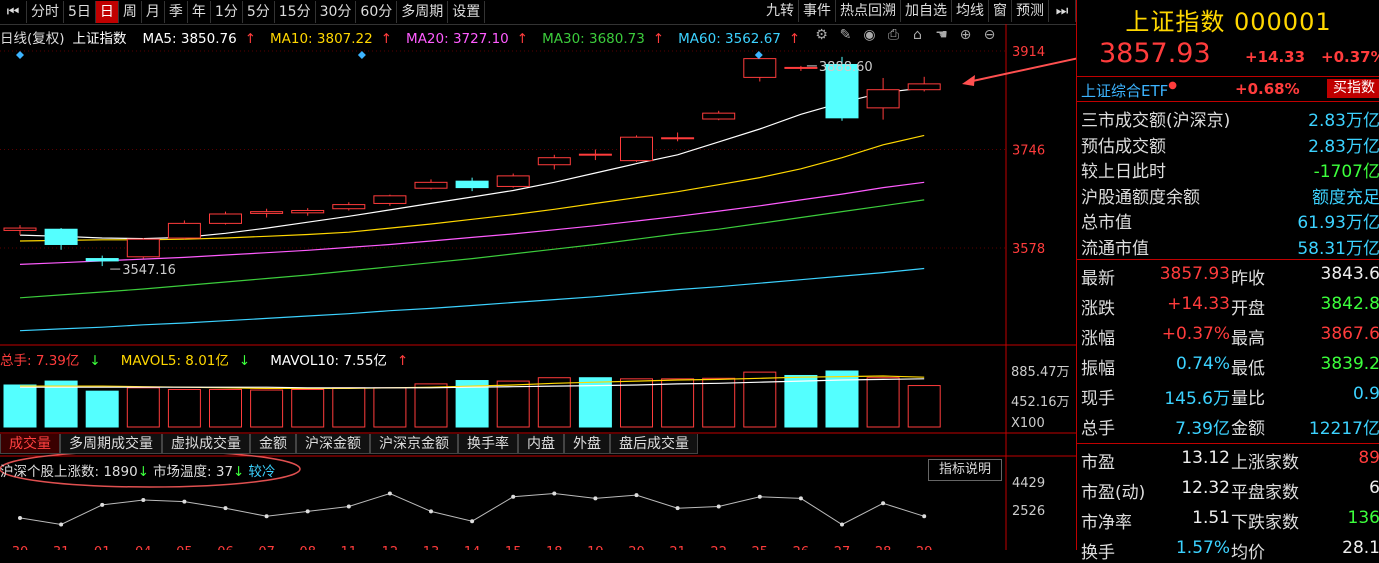  Describe the element at coordinates (153, 12) in the screenshot. I see `period-tab: 月` at that location.